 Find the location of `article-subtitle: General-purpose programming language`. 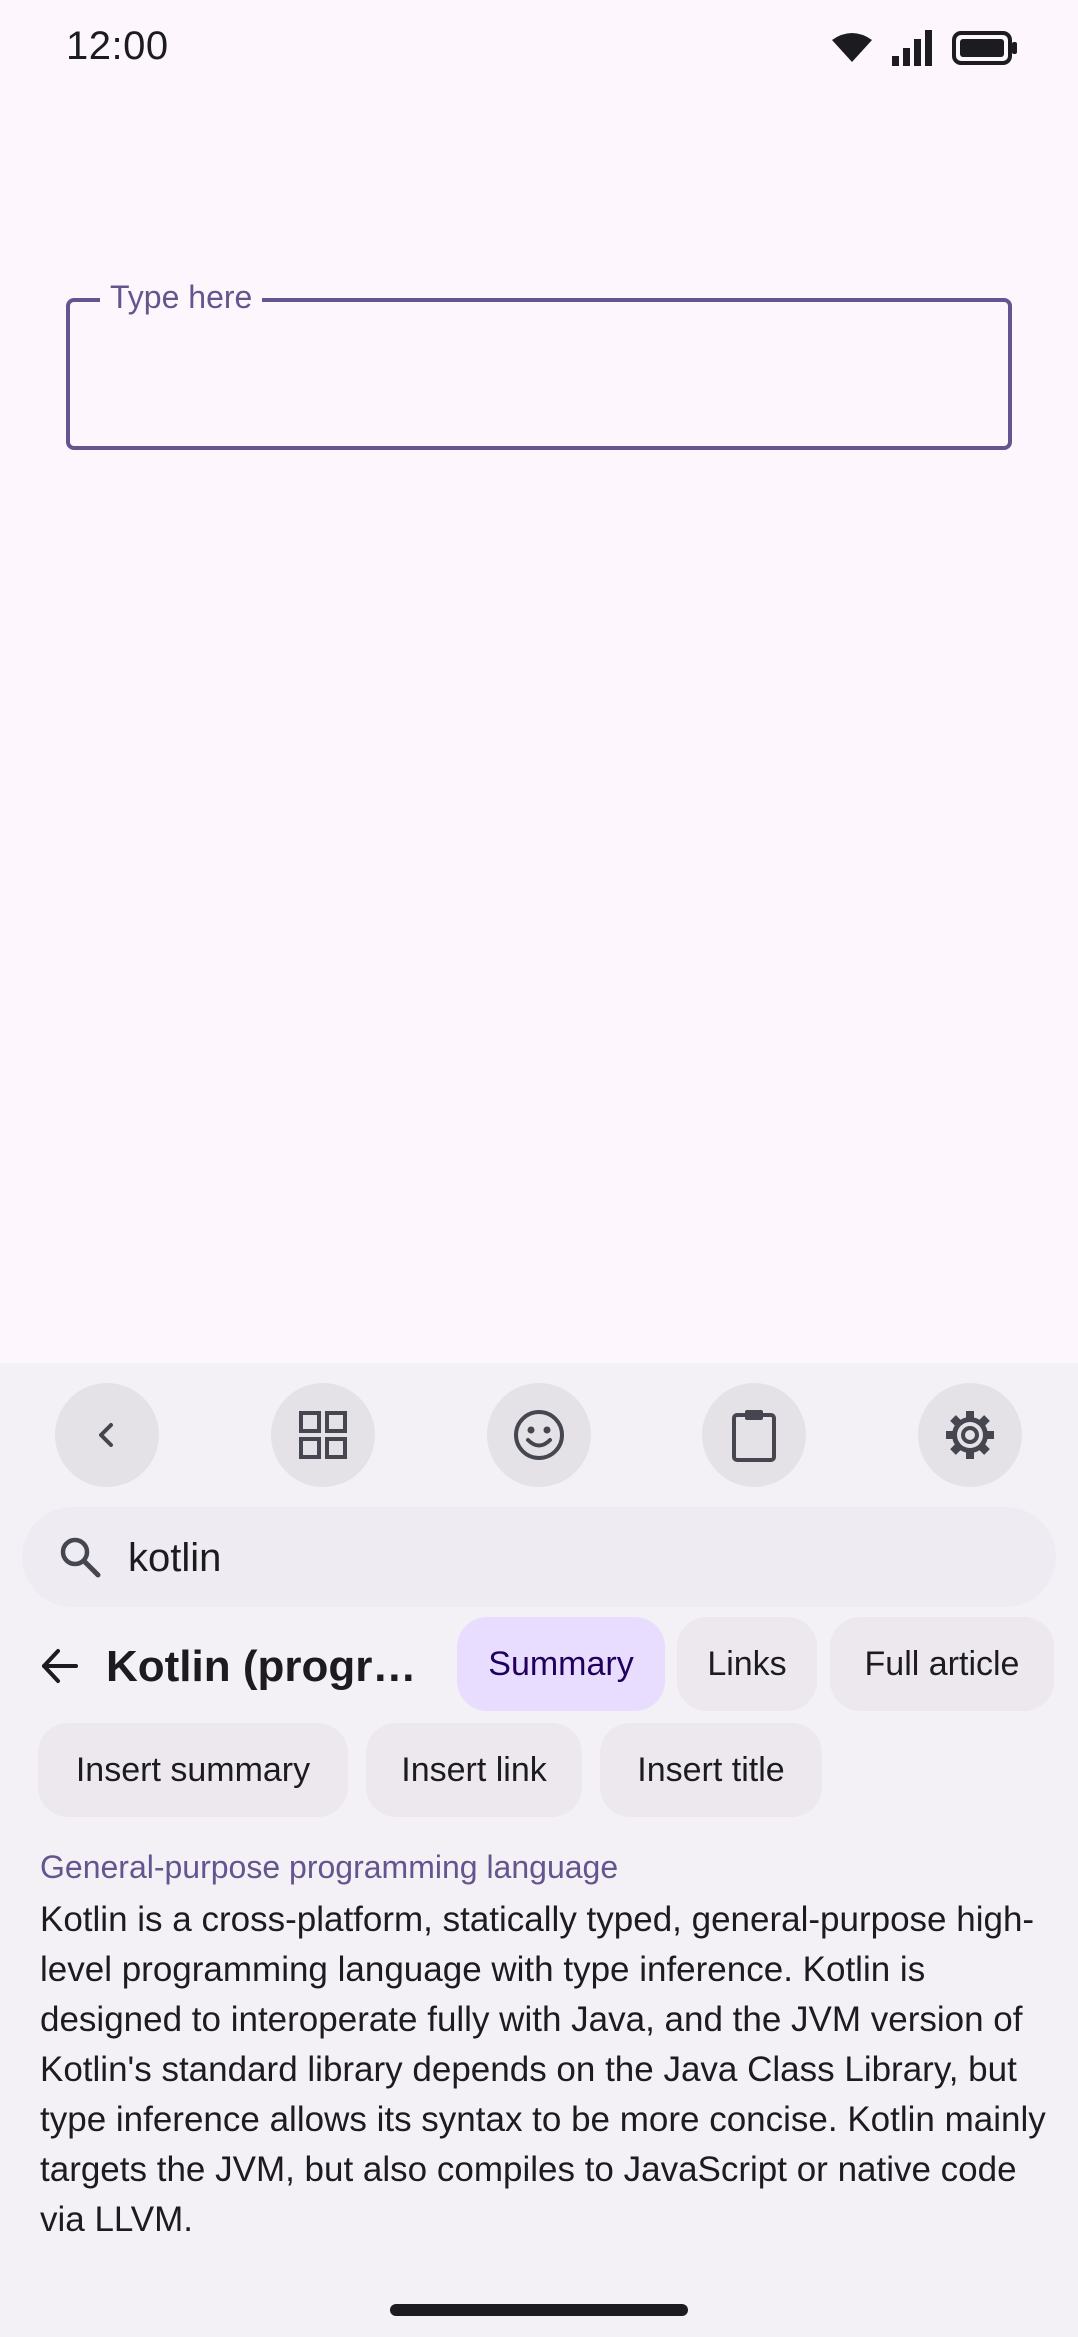

article-subtitle: General-purpose programming language is located at coordinates (329, 1867).